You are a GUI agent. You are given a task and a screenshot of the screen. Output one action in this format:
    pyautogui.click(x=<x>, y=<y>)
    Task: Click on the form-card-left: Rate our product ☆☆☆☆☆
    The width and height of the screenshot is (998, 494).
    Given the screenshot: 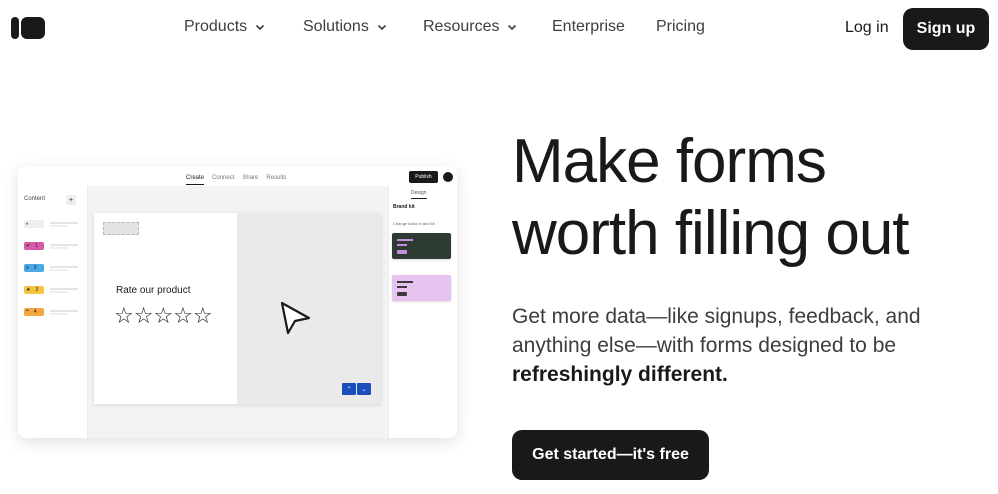 What is the action you would take?
    pyautogui.click(x=165, y=308)
    